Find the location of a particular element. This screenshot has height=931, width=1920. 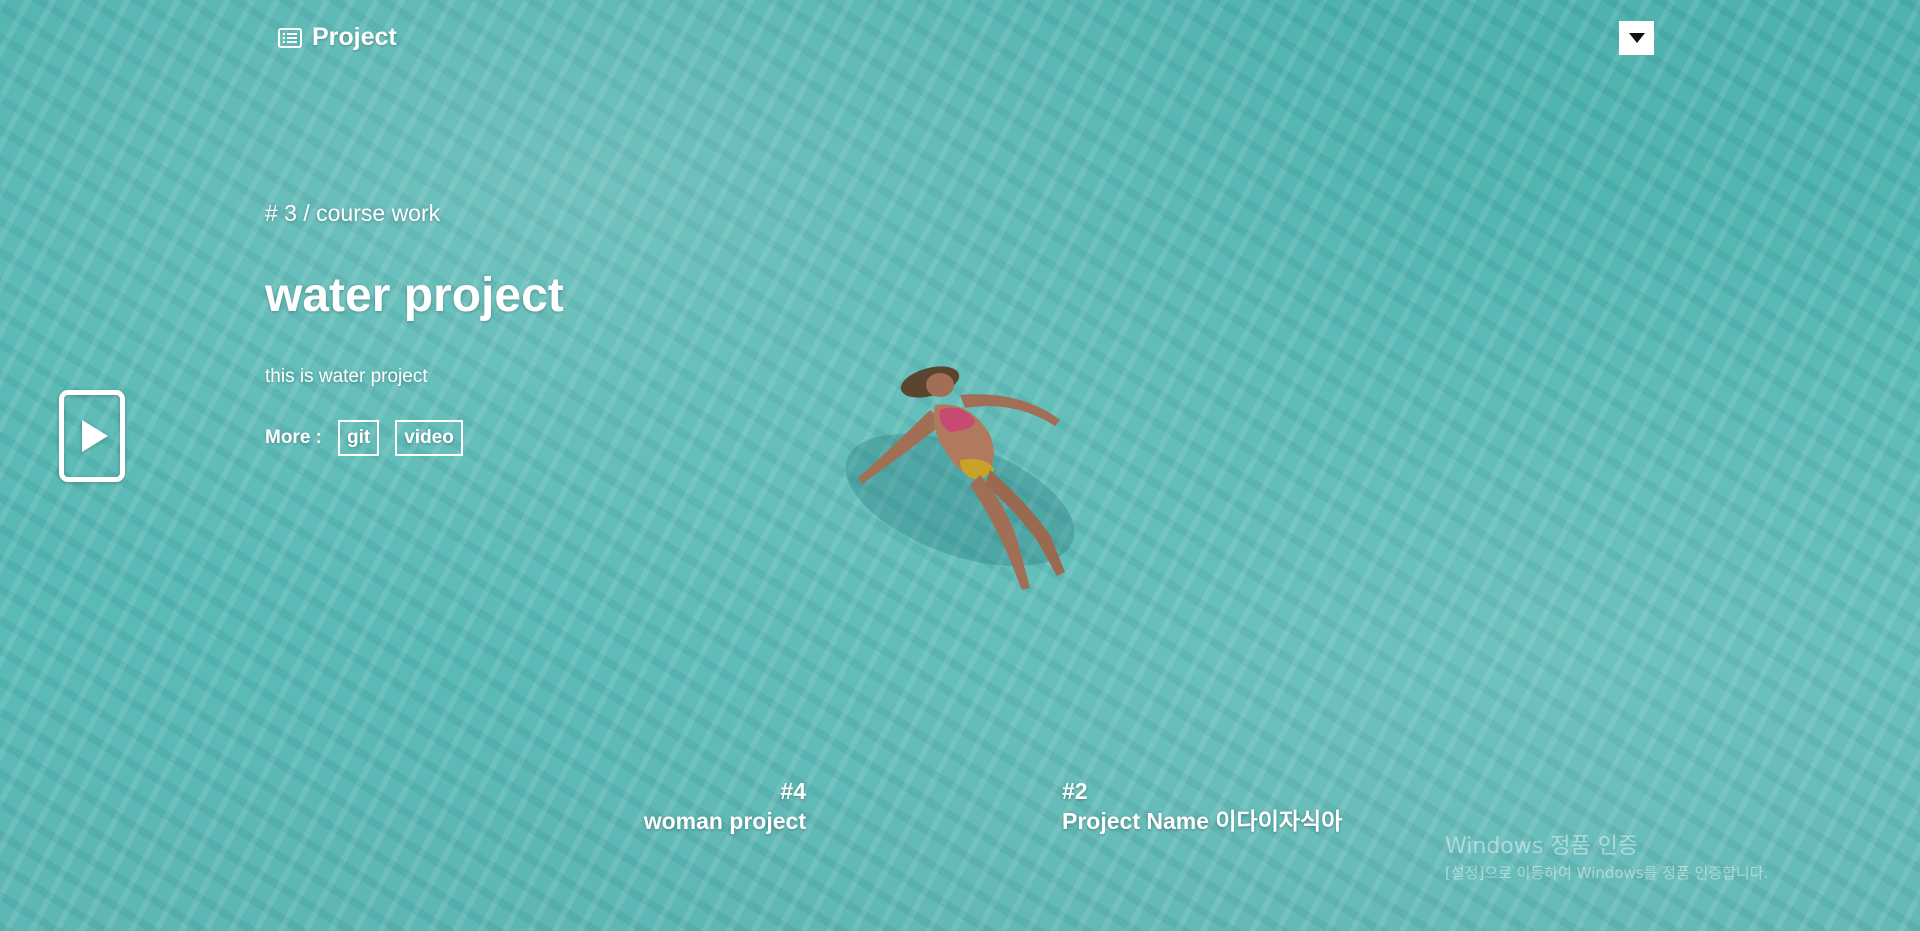

play-button is located at coordinates (92, 436).